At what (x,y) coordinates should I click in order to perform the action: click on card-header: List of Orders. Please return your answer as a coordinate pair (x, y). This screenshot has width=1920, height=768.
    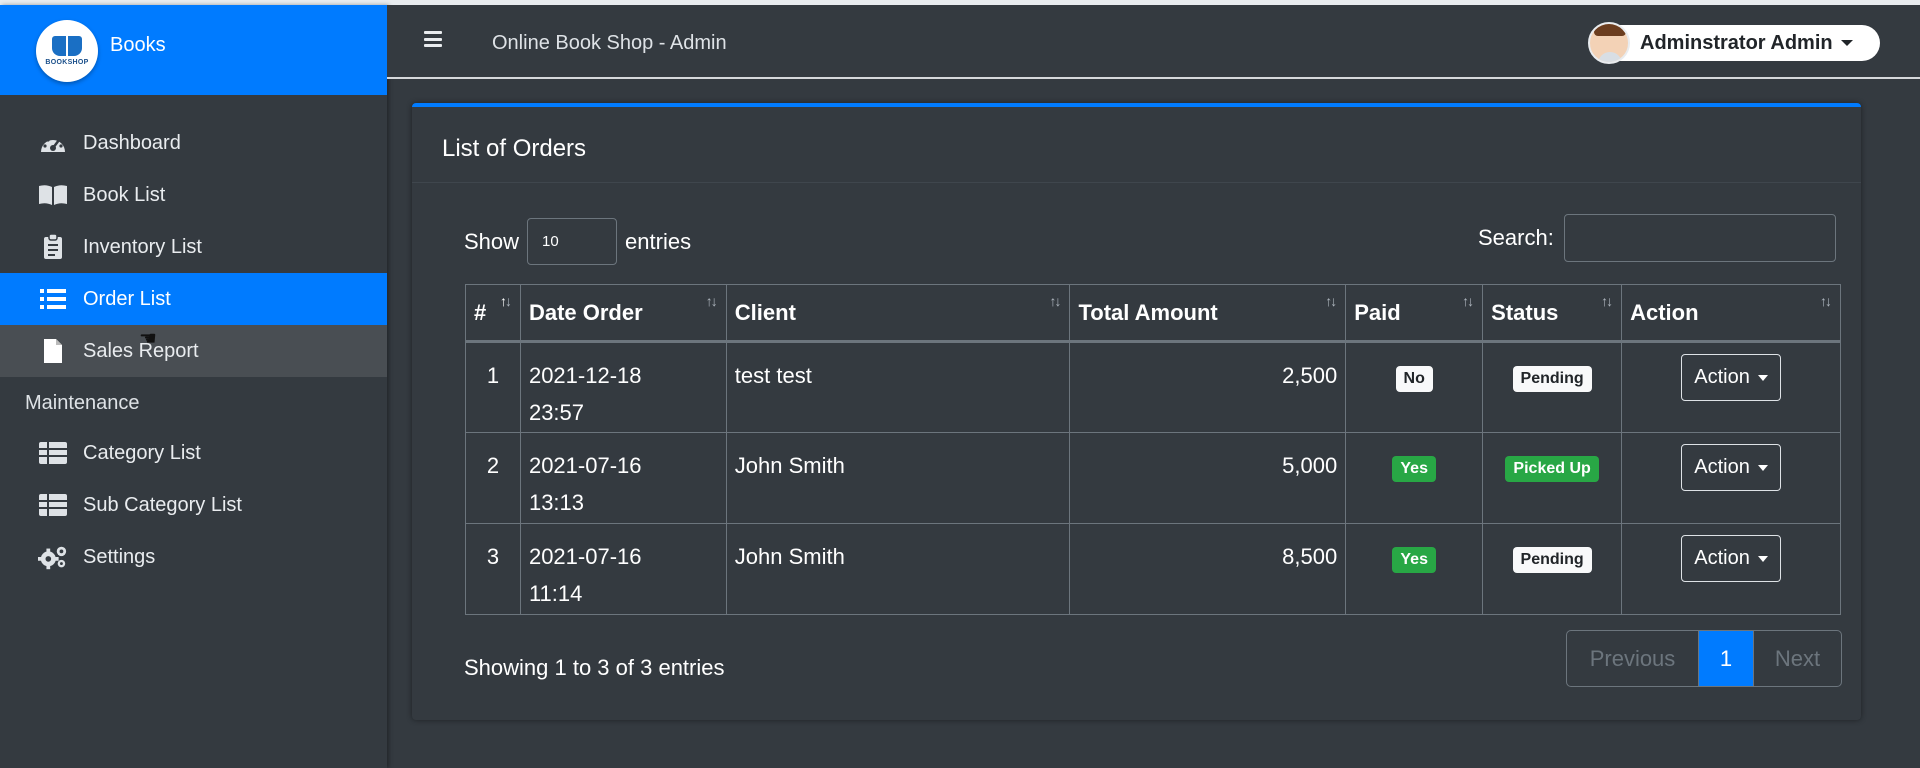
    Looking at the image, I should click on (1136, 145).